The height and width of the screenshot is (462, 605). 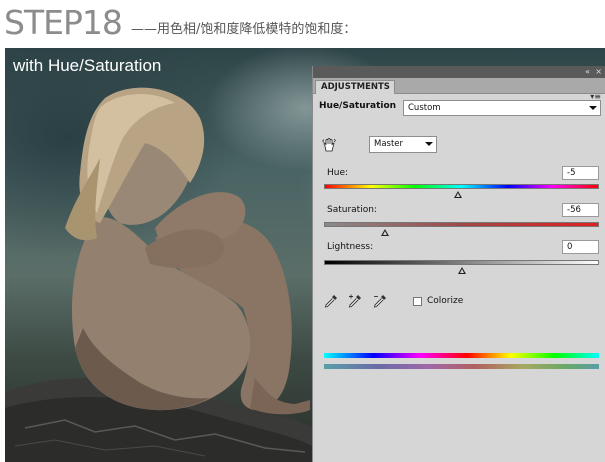 What do you see at coordinates (461, 270) in the screenshot?
I see `lightness-slider-thumb` at bounding box center [461, 270].